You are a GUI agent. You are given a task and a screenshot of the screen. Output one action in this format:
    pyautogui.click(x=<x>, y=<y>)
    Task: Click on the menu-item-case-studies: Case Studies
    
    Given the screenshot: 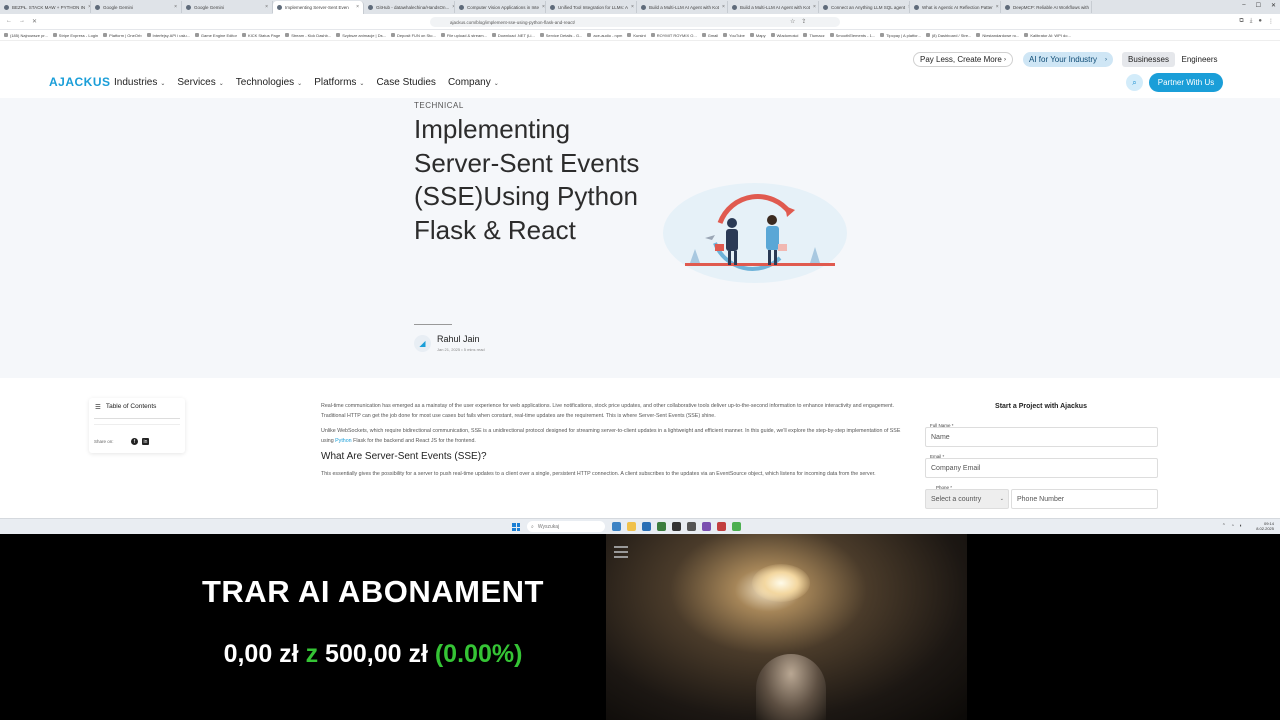 What is the action you would take?
    pyautogui.click(x=405, y=82)
    